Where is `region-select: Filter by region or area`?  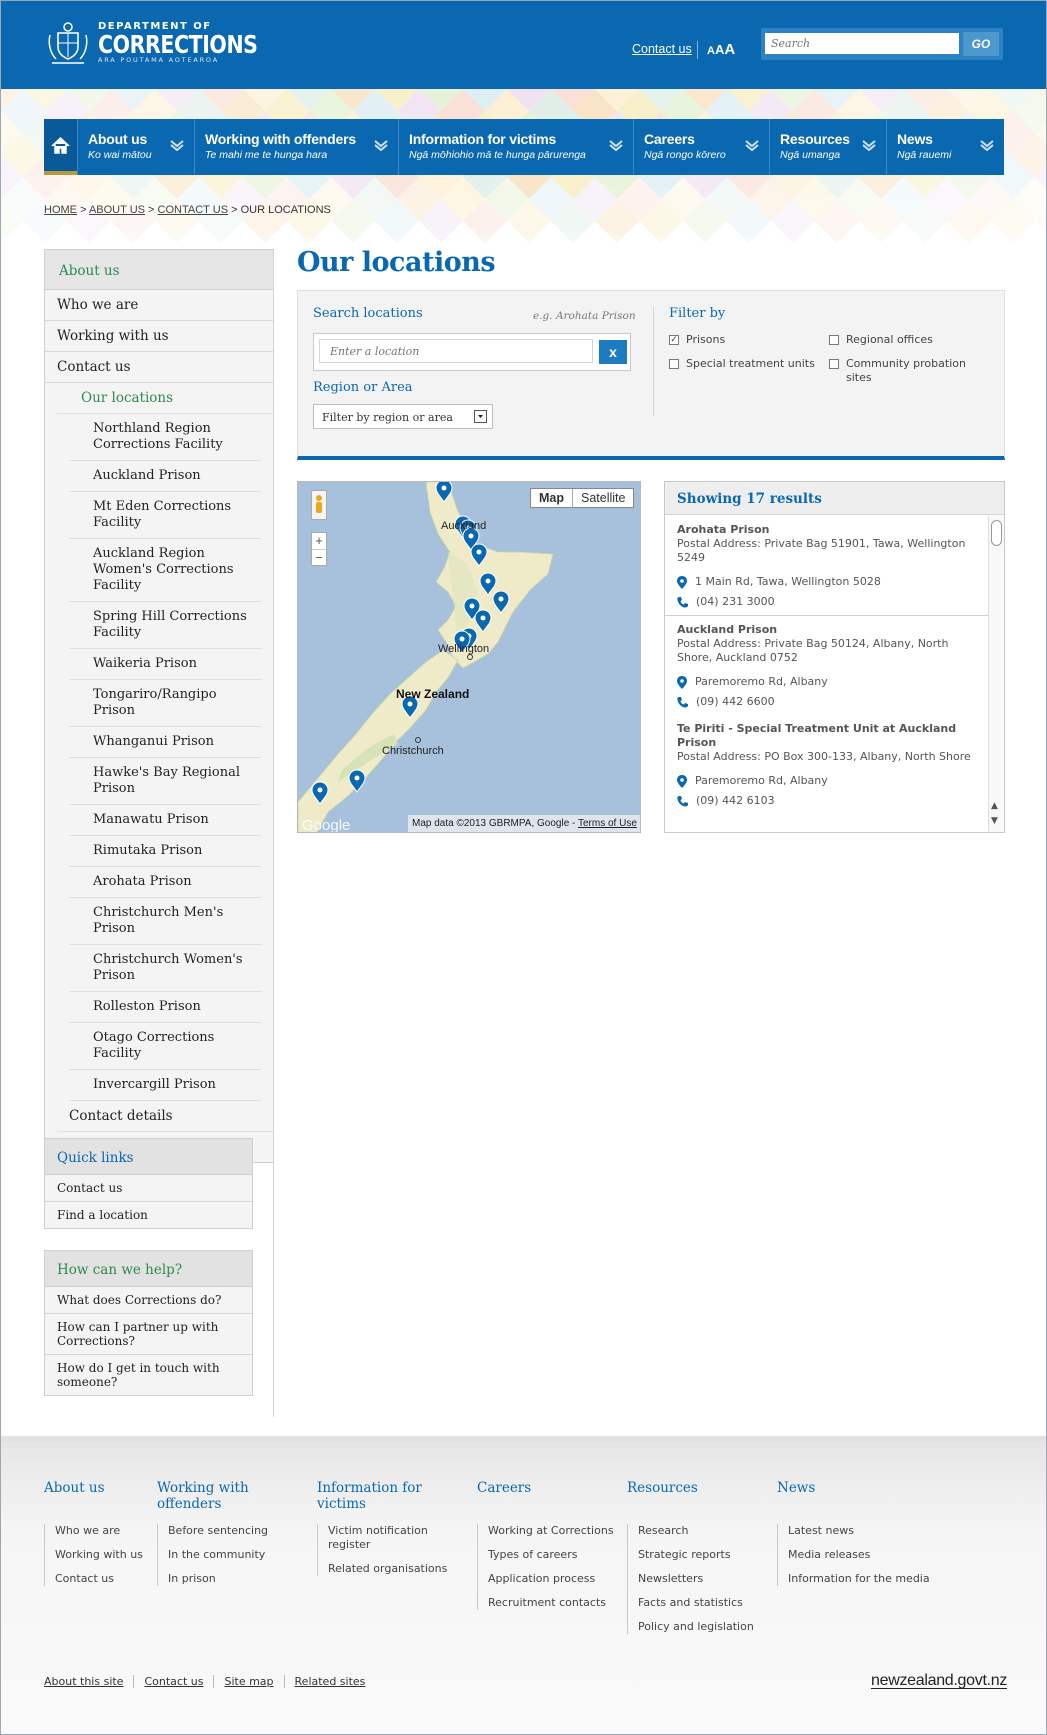 region-select: Filter by region or area is located at coordinates (403, 416).